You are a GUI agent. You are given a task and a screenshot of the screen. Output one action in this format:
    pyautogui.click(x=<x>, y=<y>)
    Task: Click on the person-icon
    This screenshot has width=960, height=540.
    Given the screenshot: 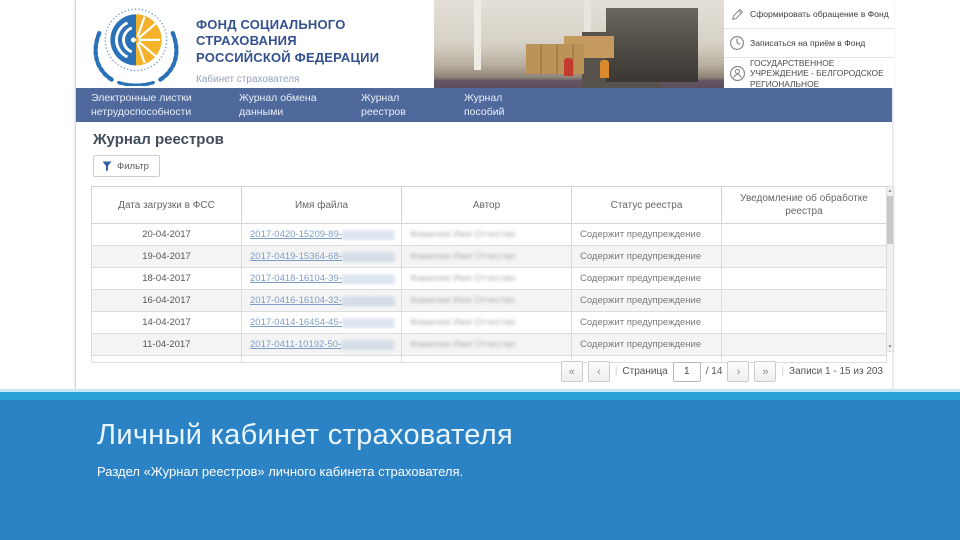 What is the action you would take?
    pyautogui.click(x=737, y=73)
    